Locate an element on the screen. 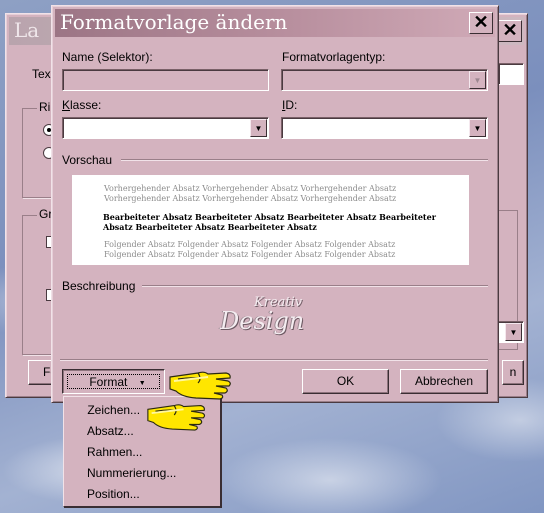  format-menu-button: Format ▼ is located at coordinates (113, 381).